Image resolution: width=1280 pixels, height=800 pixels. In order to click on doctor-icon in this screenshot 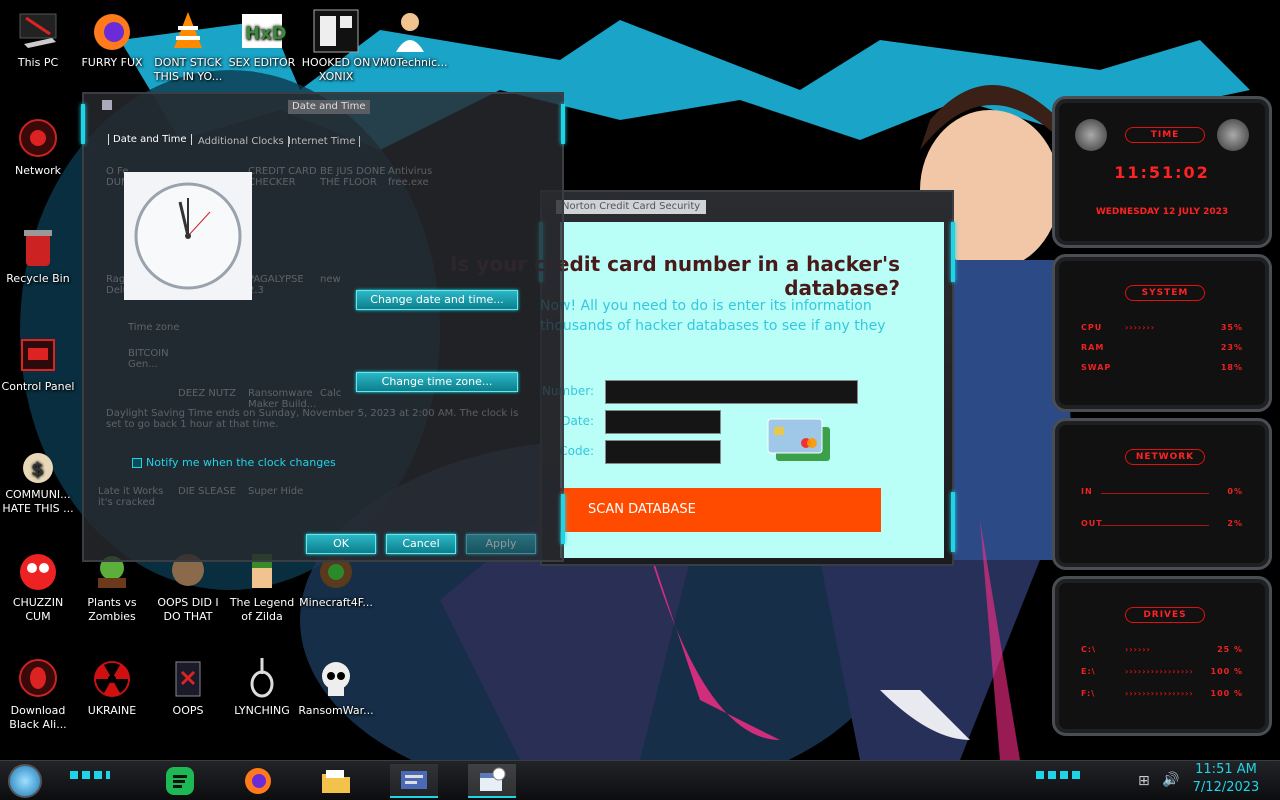, I will do `click(410, 31)`.